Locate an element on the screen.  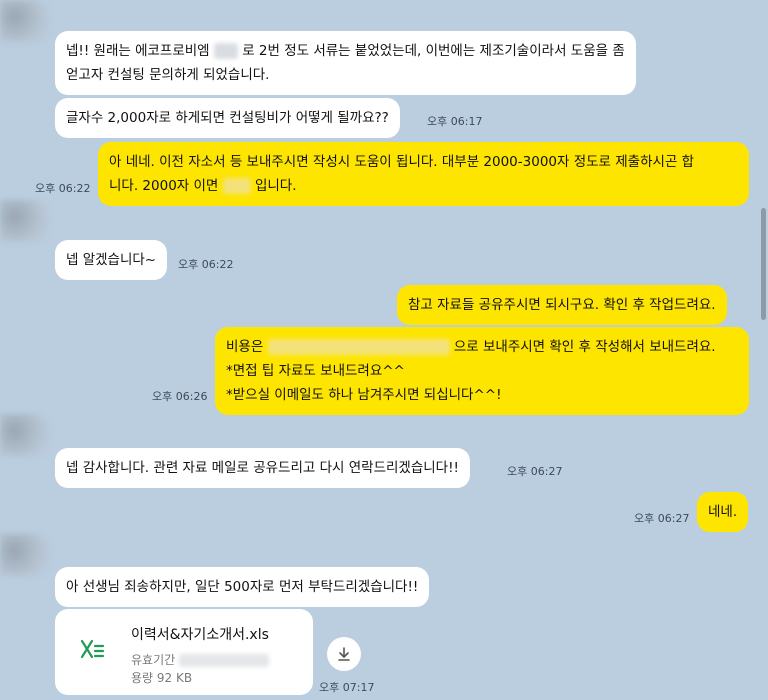
message-text-line: 비용은 으로 보내주시면 확인 후 작성해서 보내드려요. is located at coordinates (471, 347).